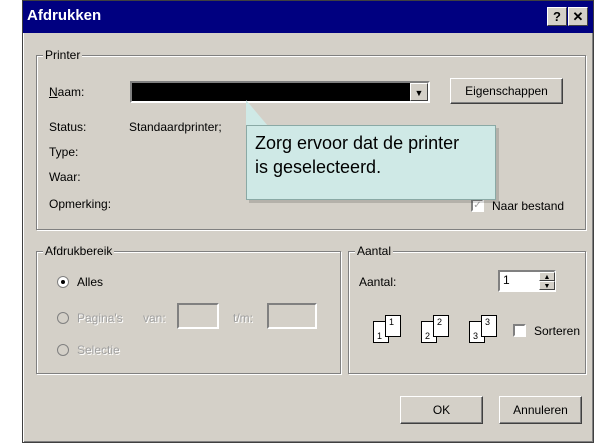 The image size is (600, 443). I want to click on title-bar: Afdrukken ? ✕, so click(308, 17).